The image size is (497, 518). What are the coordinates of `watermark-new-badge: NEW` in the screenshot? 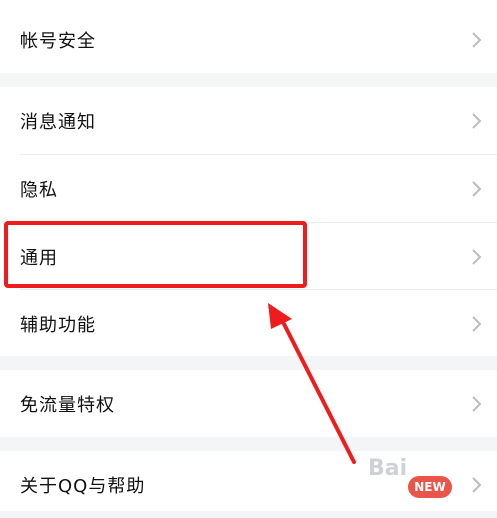 It's located at (430, 487).